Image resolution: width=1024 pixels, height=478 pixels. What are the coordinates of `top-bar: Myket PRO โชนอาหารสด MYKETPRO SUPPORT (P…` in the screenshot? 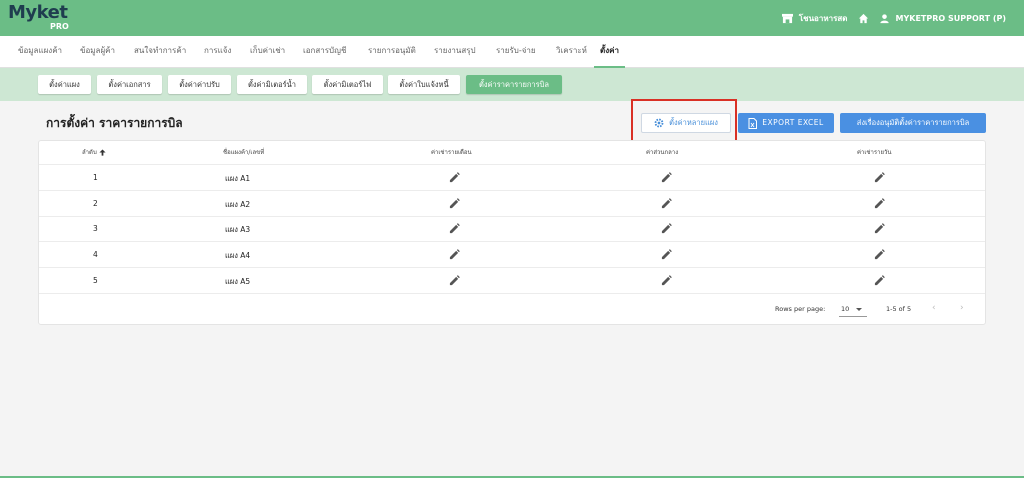 It's located at (512, 18).